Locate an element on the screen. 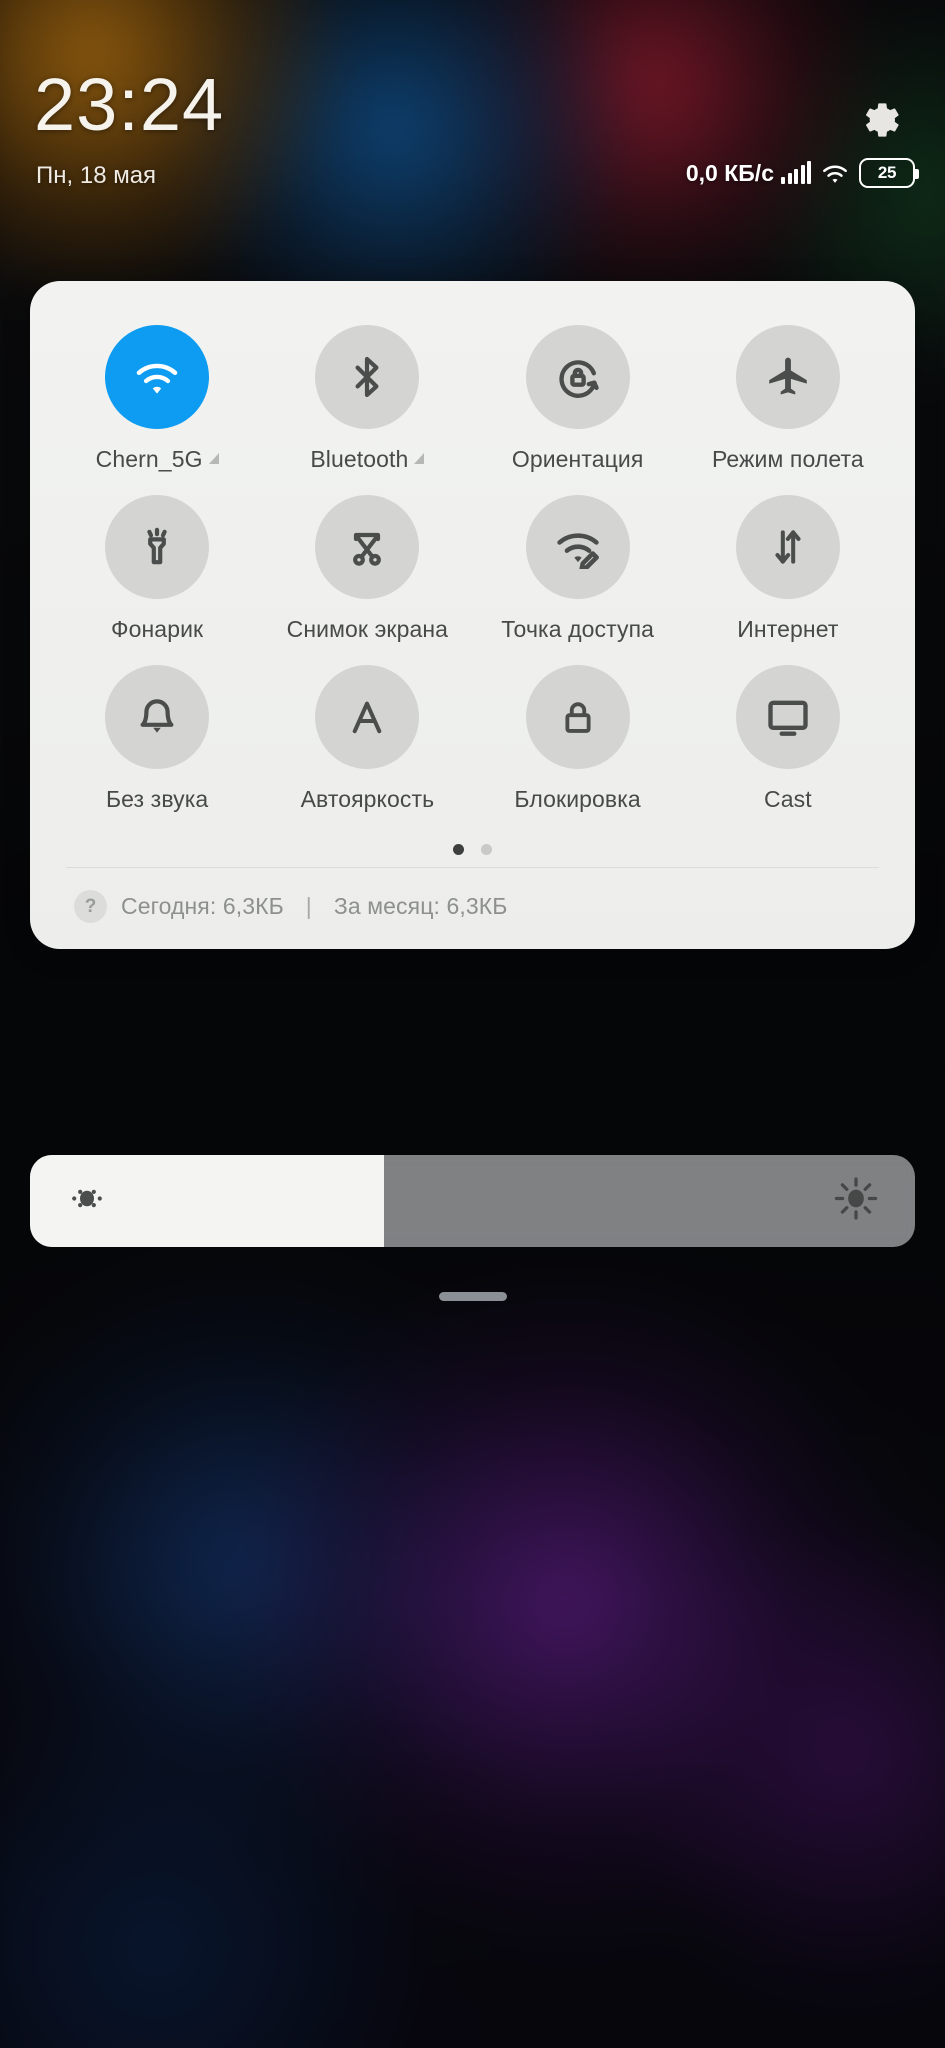 Image resolution: width=945 pixels, height=2048 pixels. settings-button is located at coordinates (881, 120).